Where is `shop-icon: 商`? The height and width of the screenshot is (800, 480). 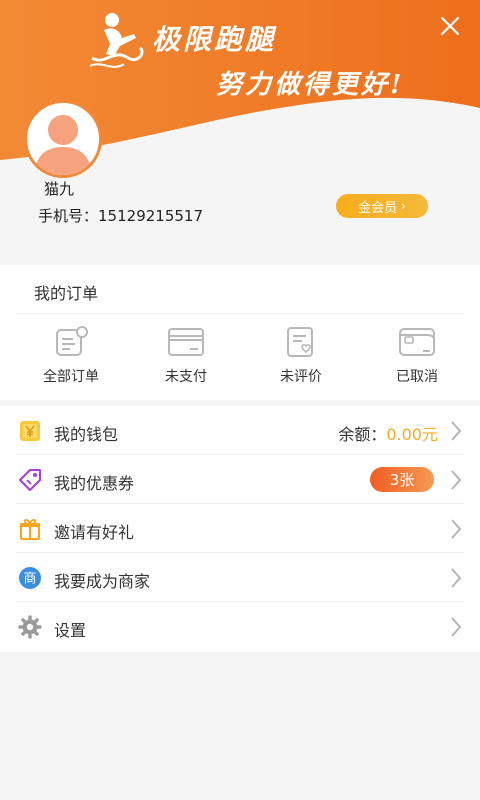 shop-icon: 商 is located at coordinates (30, 578).